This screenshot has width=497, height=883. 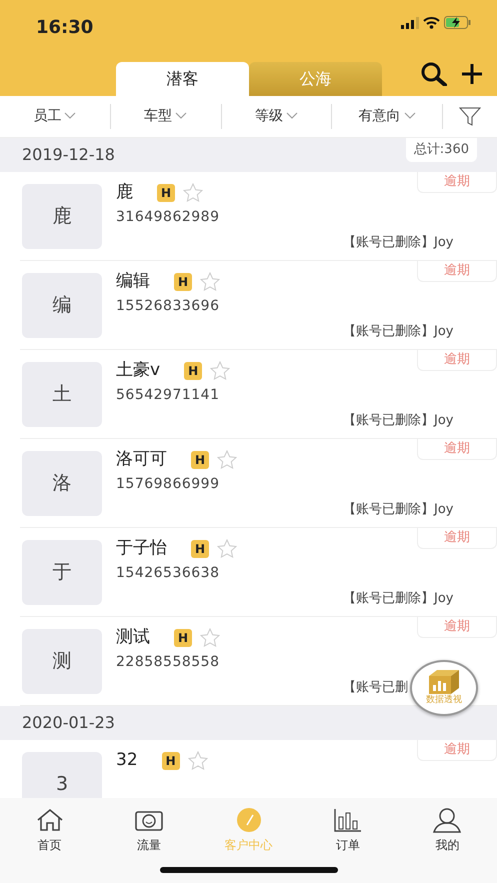 I want to click on filter-icon, so click(x=470, y=116).